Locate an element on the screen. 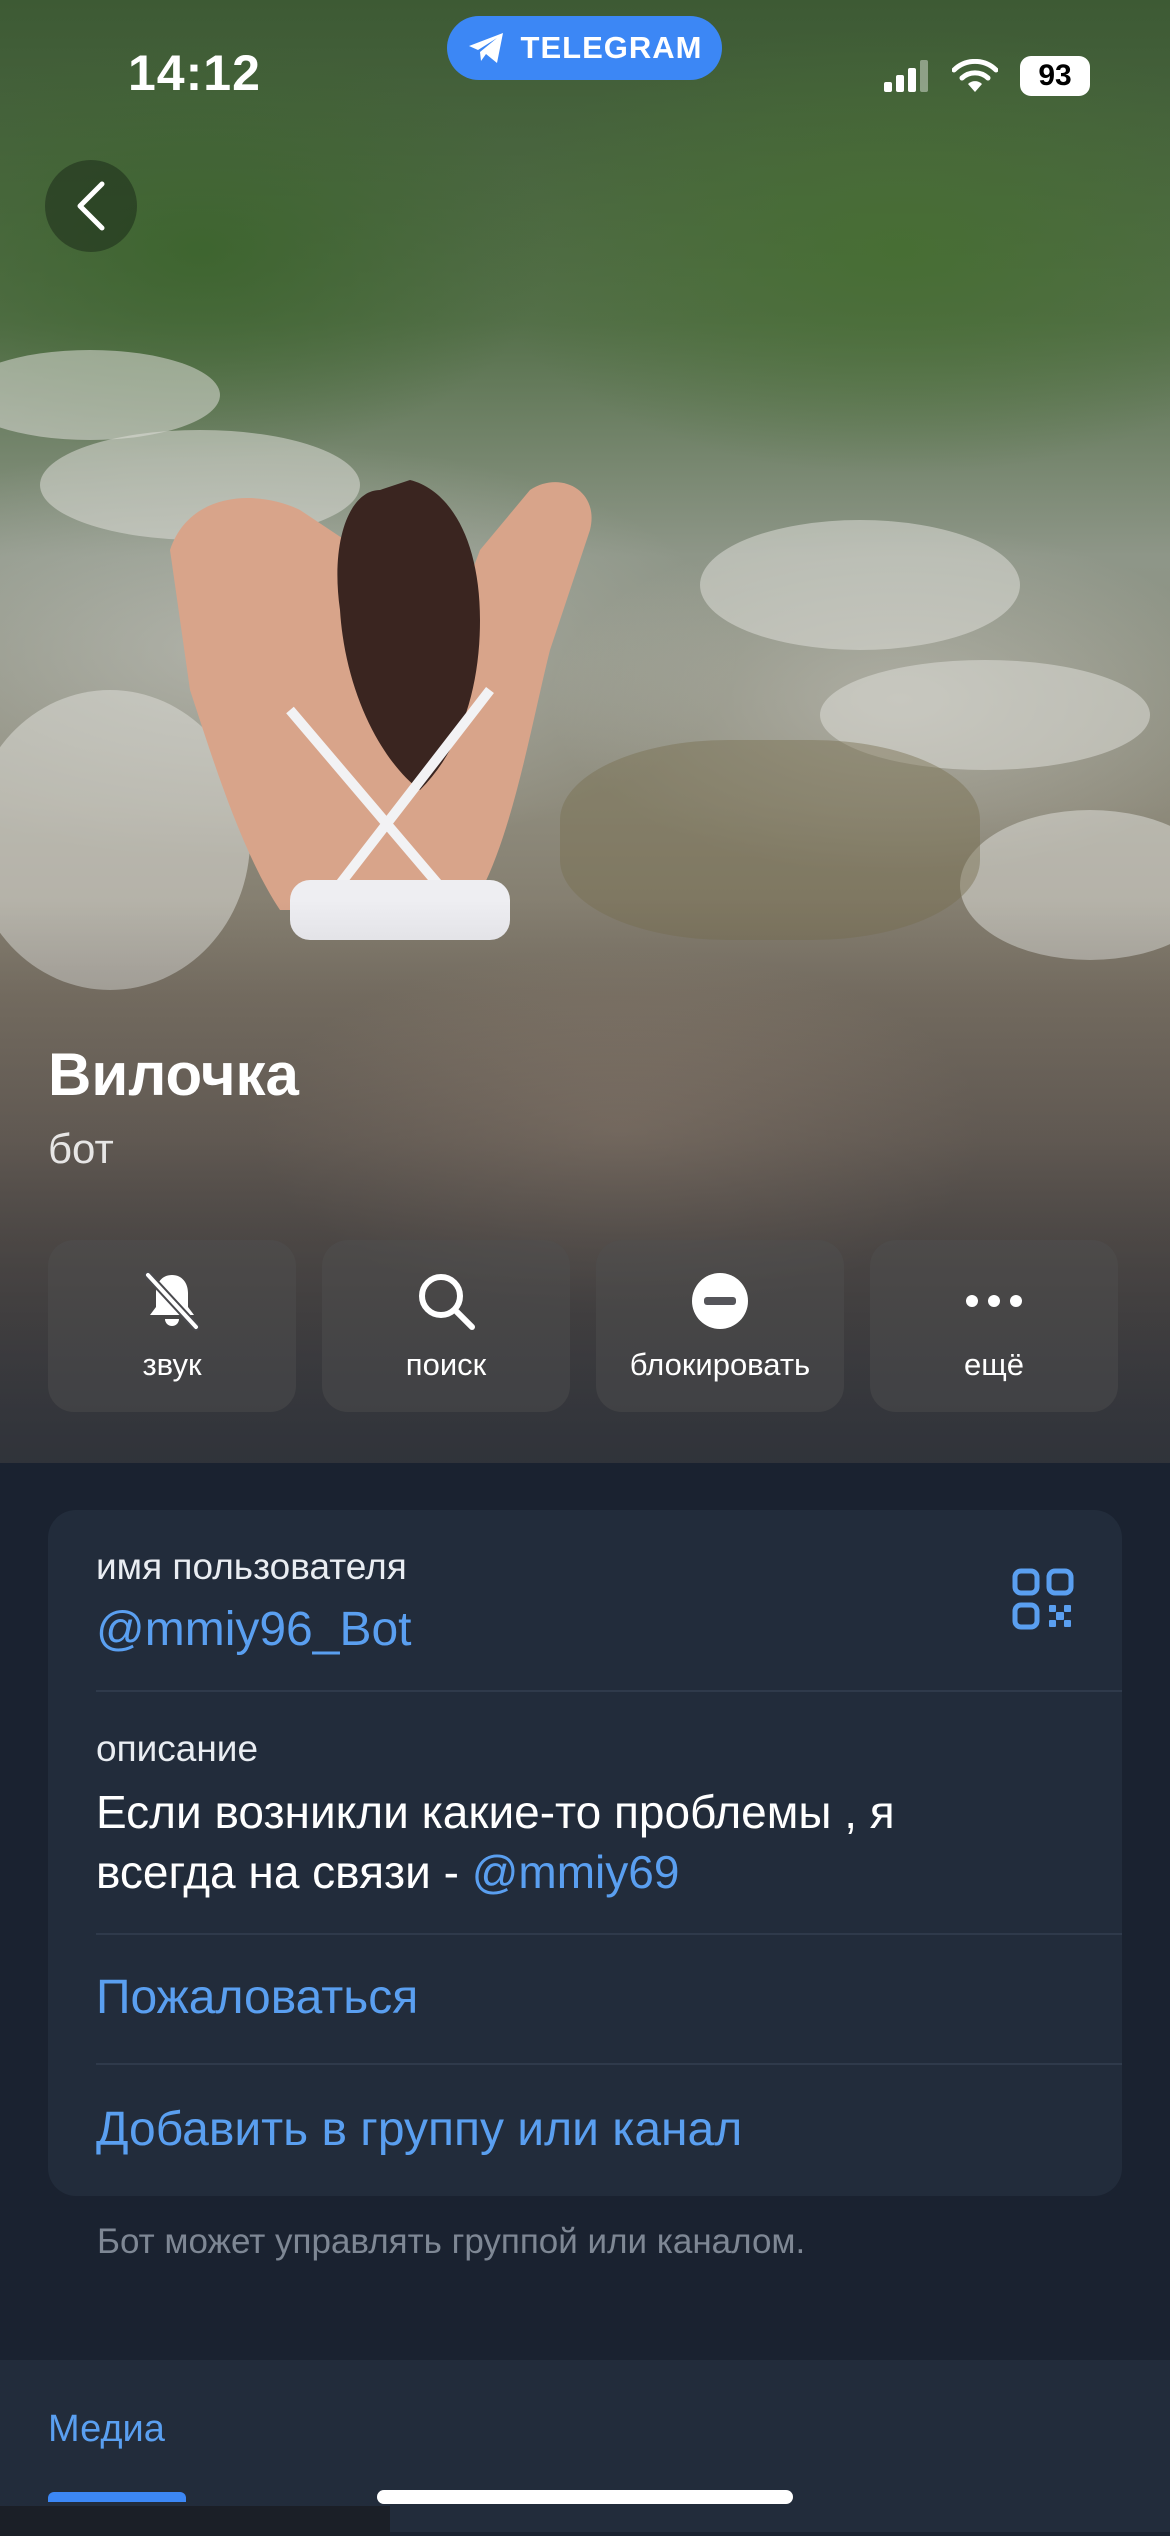 Image resolution: width=1170 pixels, height=2536 pixels. more-label: ещё is located at coordinates (994, 1364).